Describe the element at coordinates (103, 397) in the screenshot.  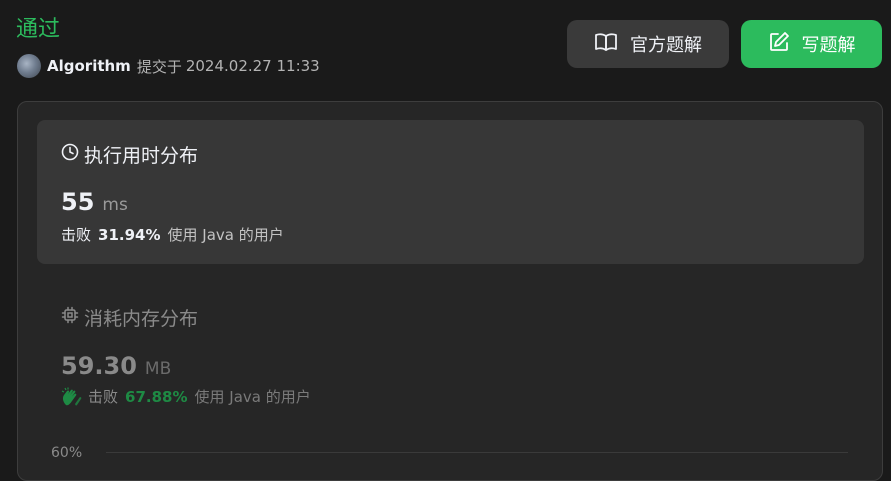
I see `memory-beats-label: 击败` at that location.